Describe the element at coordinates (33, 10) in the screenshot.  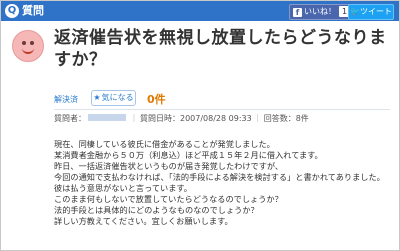
I see `section-title: 質問` at that location.